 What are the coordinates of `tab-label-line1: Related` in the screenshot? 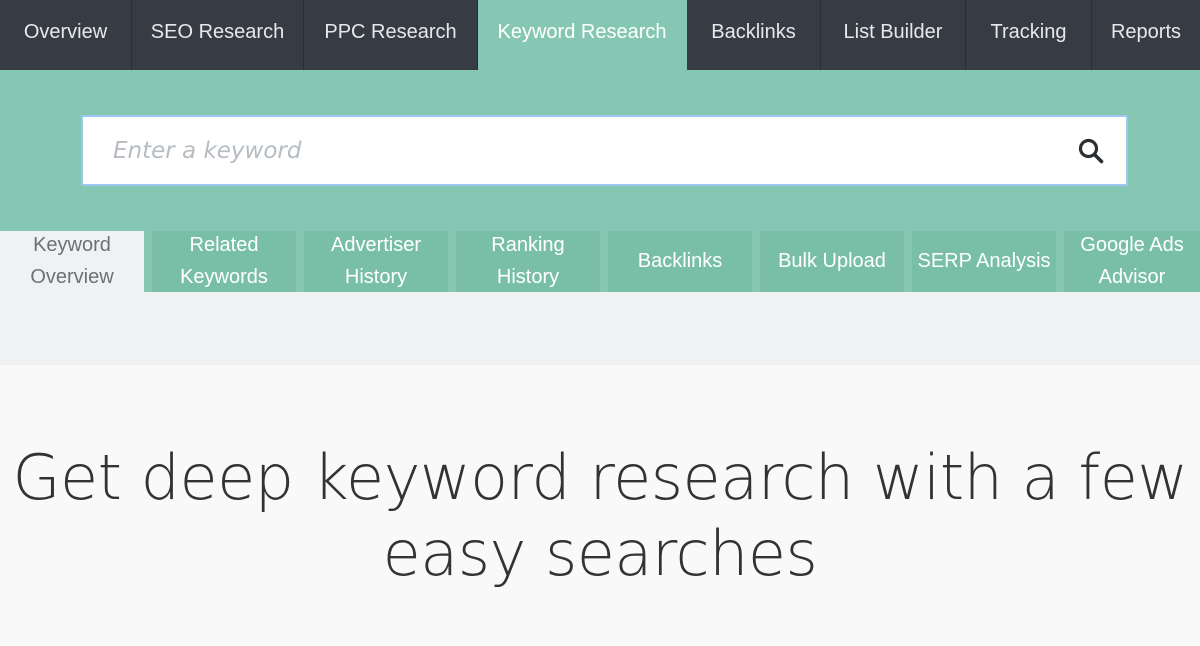 It's located at (224, 244).